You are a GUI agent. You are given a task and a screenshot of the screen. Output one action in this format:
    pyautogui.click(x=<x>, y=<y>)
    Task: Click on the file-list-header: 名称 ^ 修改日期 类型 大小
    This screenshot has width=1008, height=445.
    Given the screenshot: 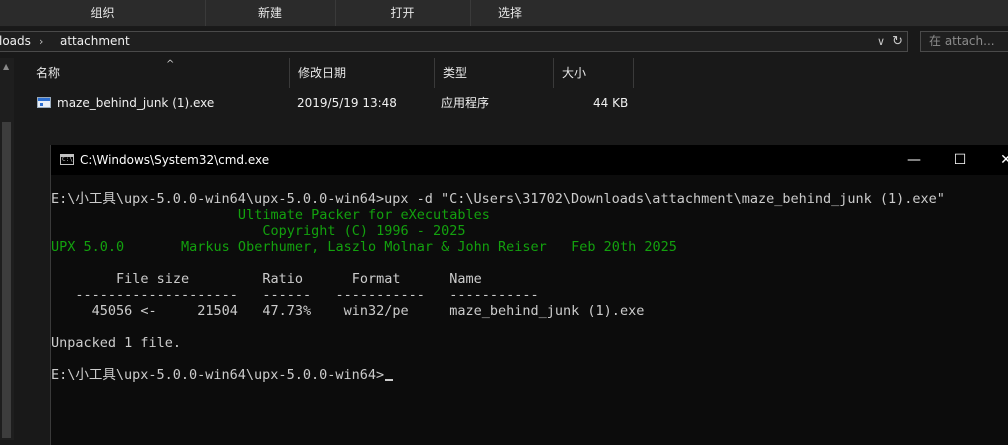 What is the action you would take?
    pyautogui.click(x=512, y=73)
    